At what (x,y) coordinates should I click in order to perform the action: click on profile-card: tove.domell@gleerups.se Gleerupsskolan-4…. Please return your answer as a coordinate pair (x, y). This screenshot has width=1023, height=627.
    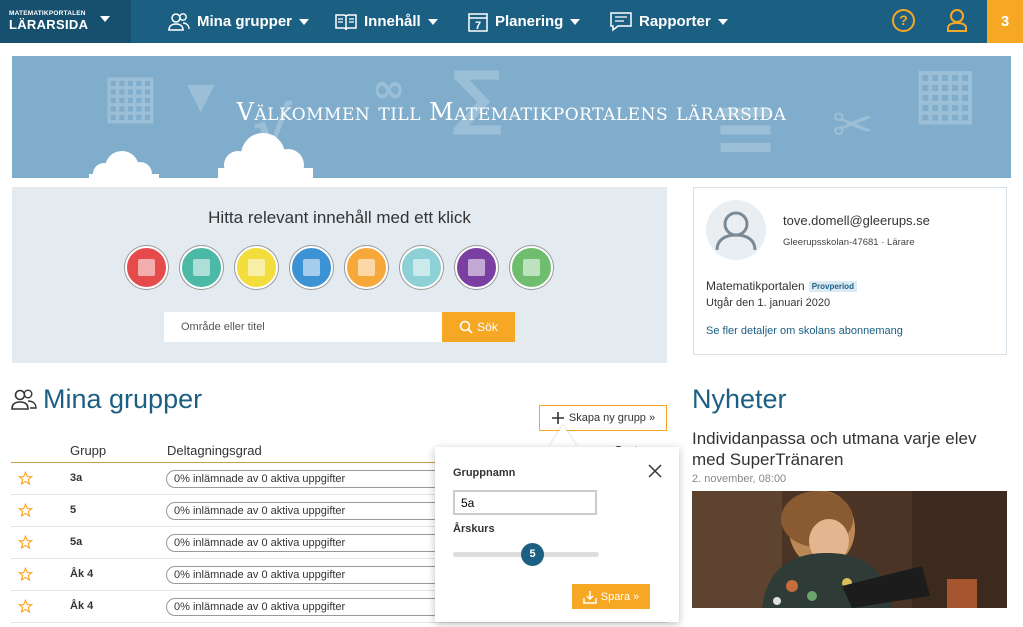
    Looking at the image, I should click on (850, 271).